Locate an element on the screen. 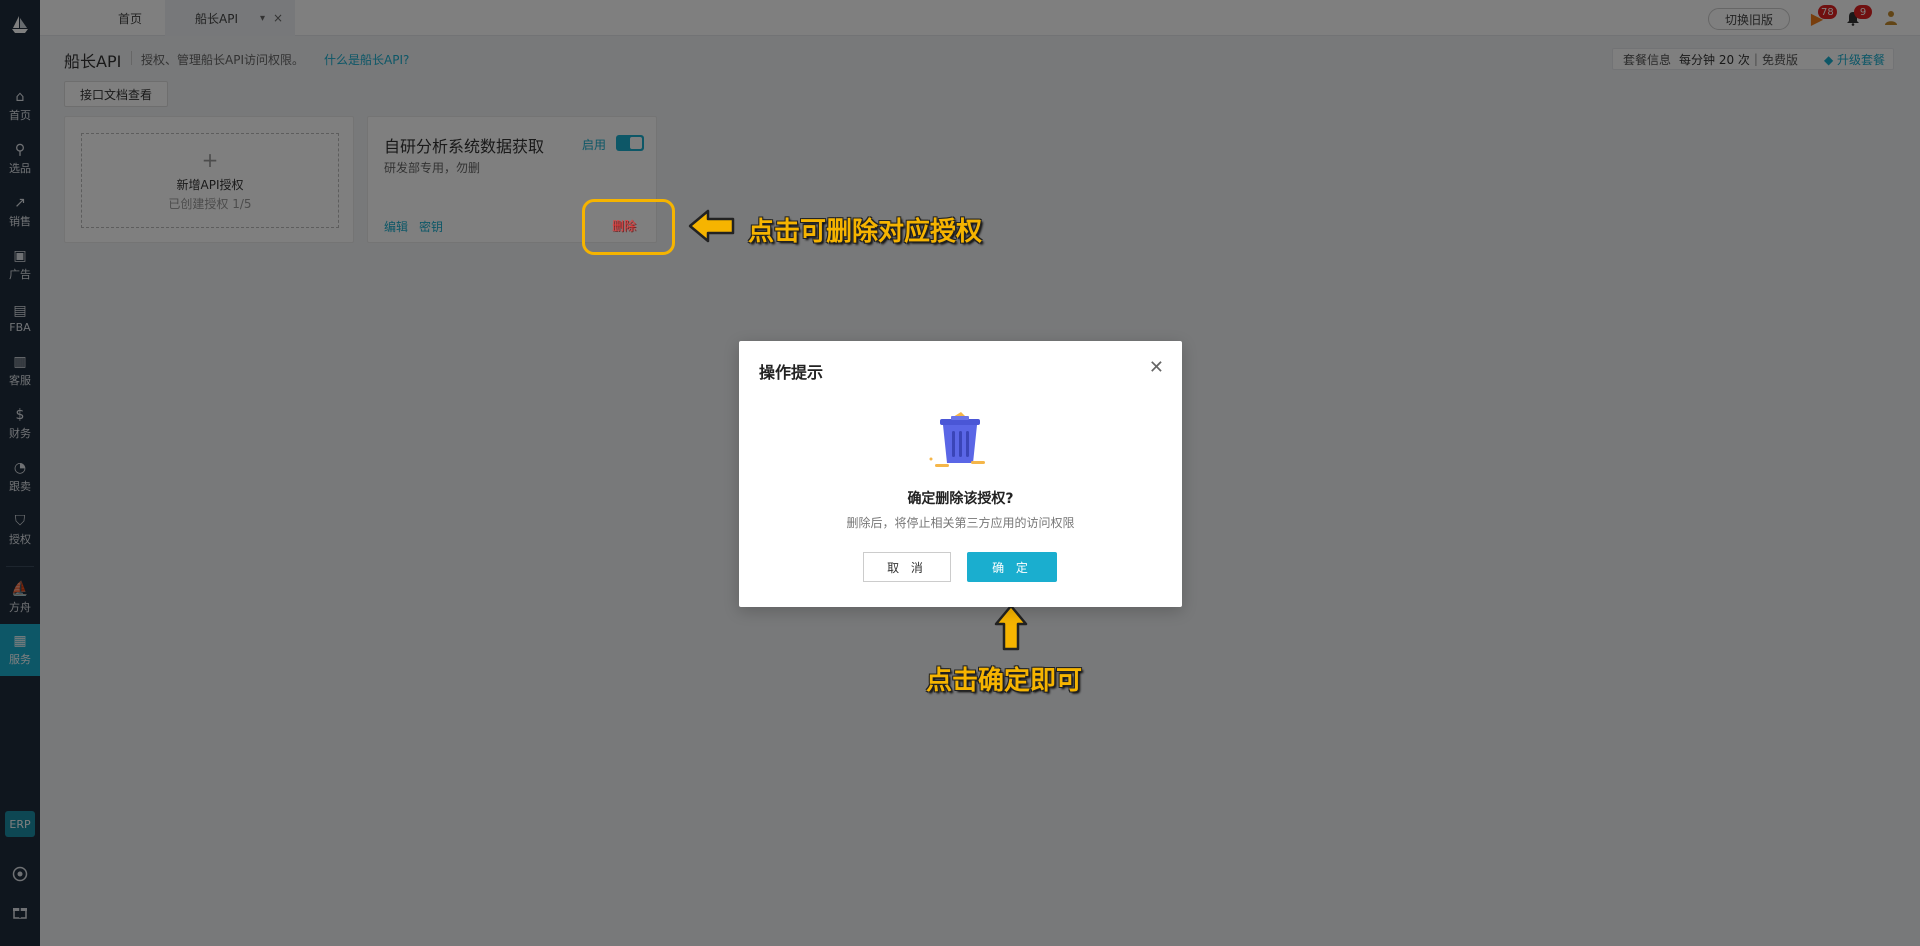 The width and height of the screenshot is (1920, 946). trash-icon is located at coordinates (957, 439).